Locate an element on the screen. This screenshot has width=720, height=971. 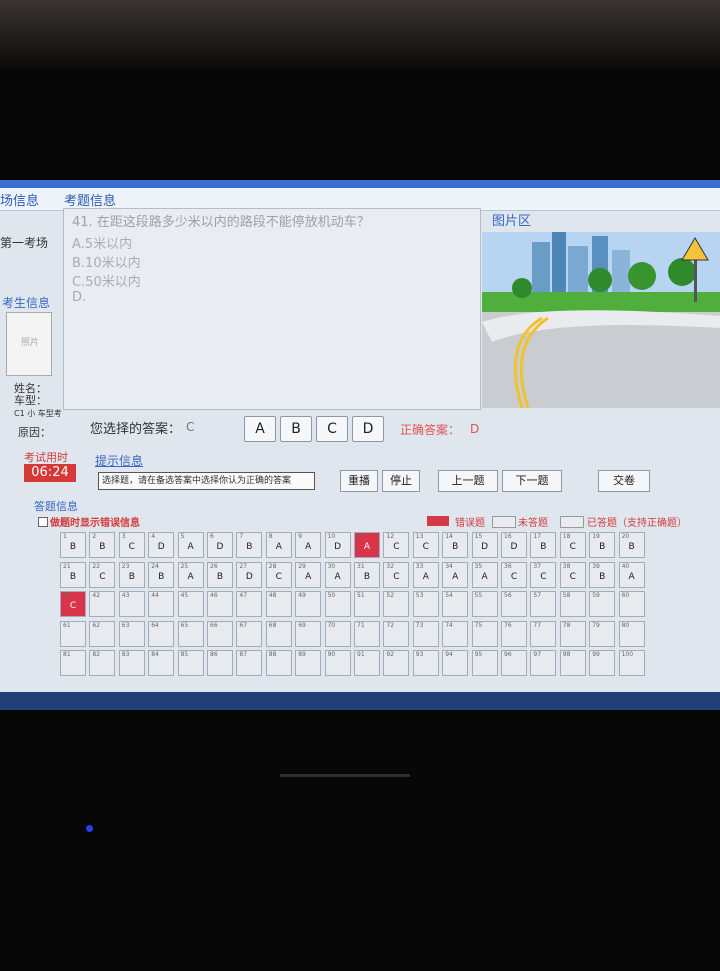
question-cell: 62 is located at coordinates (102, 633).